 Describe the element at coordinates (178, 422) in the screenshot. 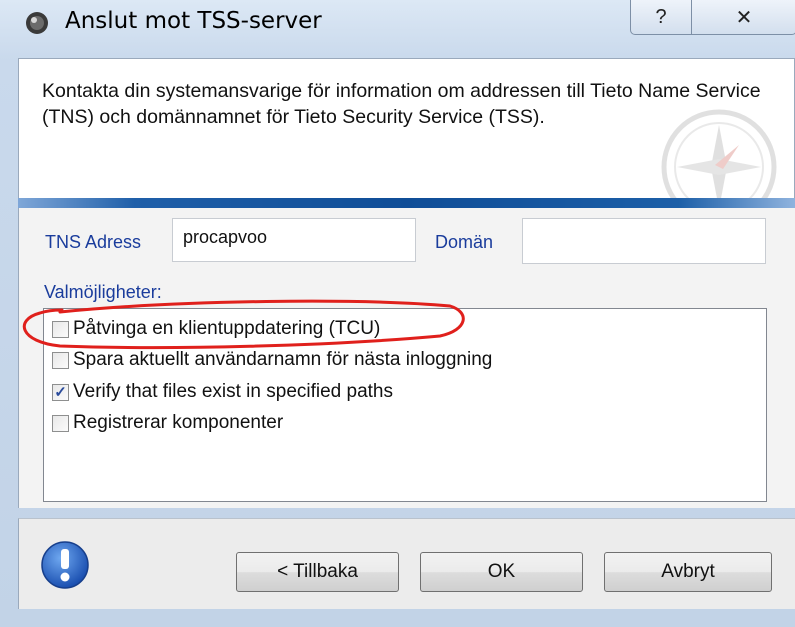

I see `option-label: Registrerar komponenter` at that location.